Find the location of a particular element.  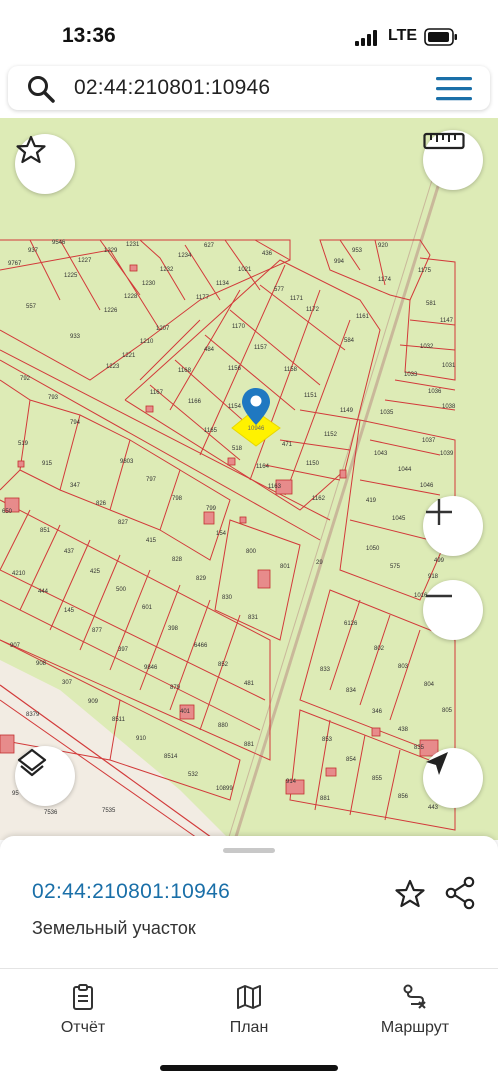

parcel-label: 1150 is located at coordinates (313, 464).